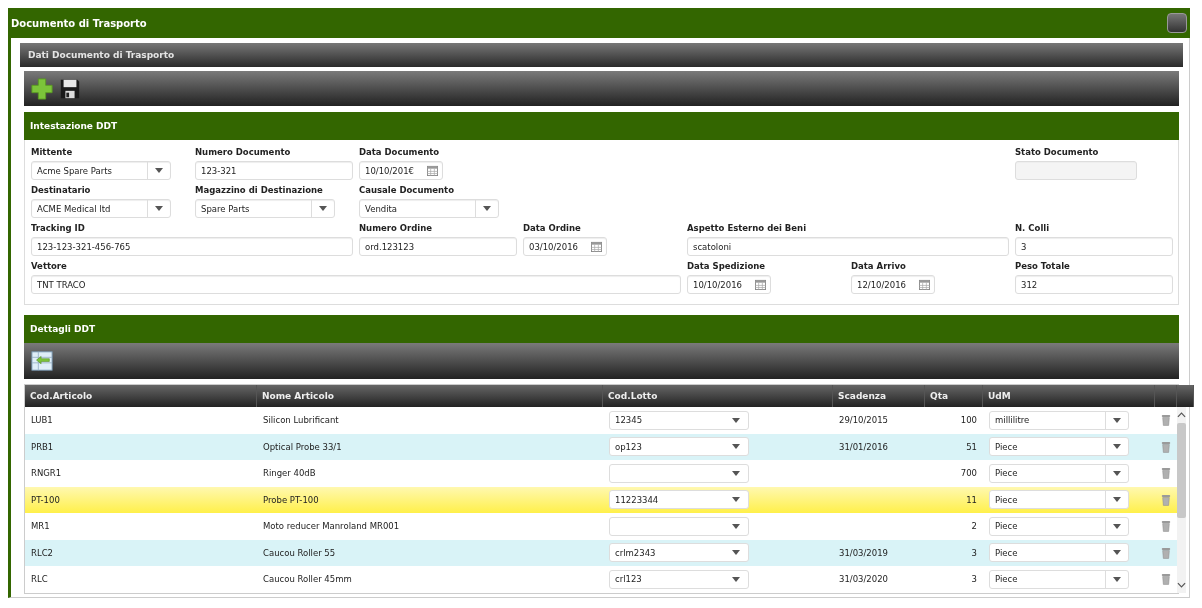 Image resolution: width=1202 pixels, height=608 pixels. I want to click on table-cell: PT-100, so click(45, 499).